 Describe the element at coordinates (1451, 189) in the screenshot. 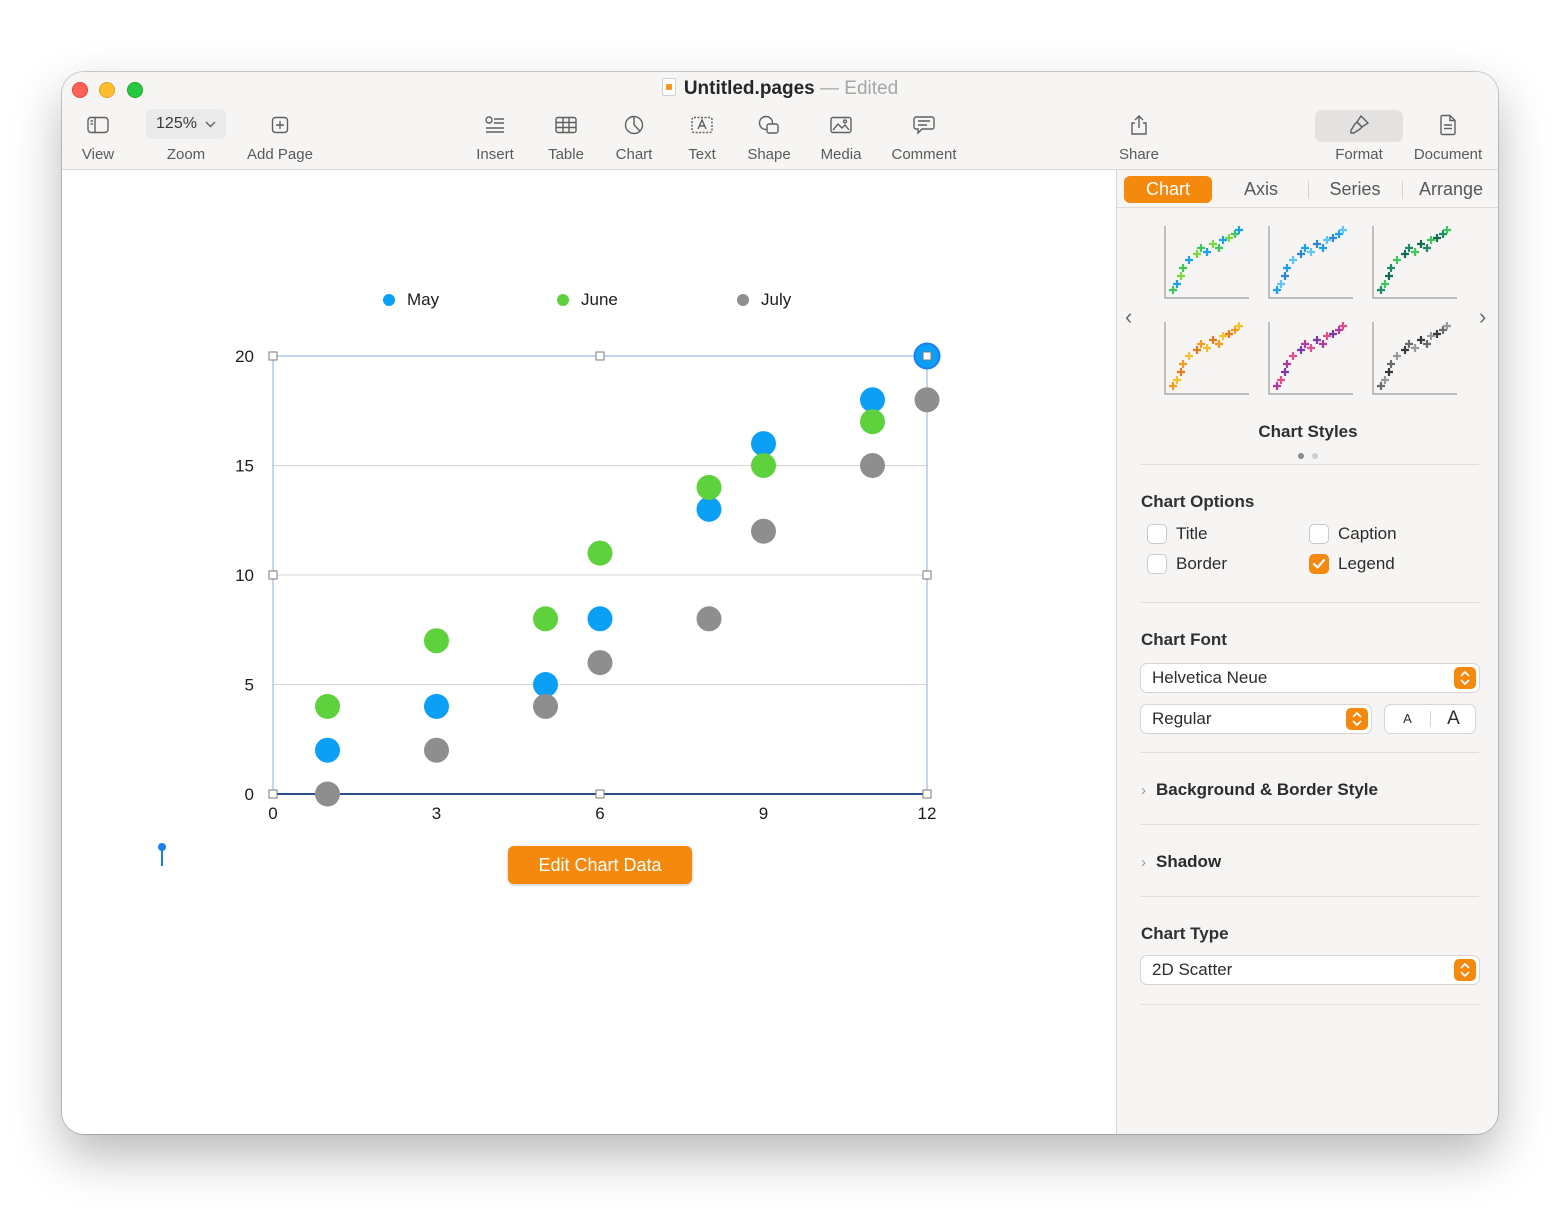

I see `tab-arrange: Arrange` at that location.